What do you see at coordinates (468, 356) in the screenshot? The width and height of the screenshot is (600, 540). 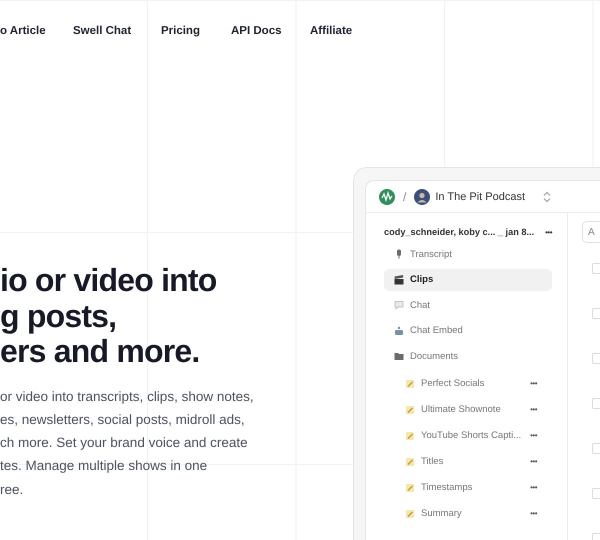 I see `sidebar-item: Documents` at bounding box center [468, 356].